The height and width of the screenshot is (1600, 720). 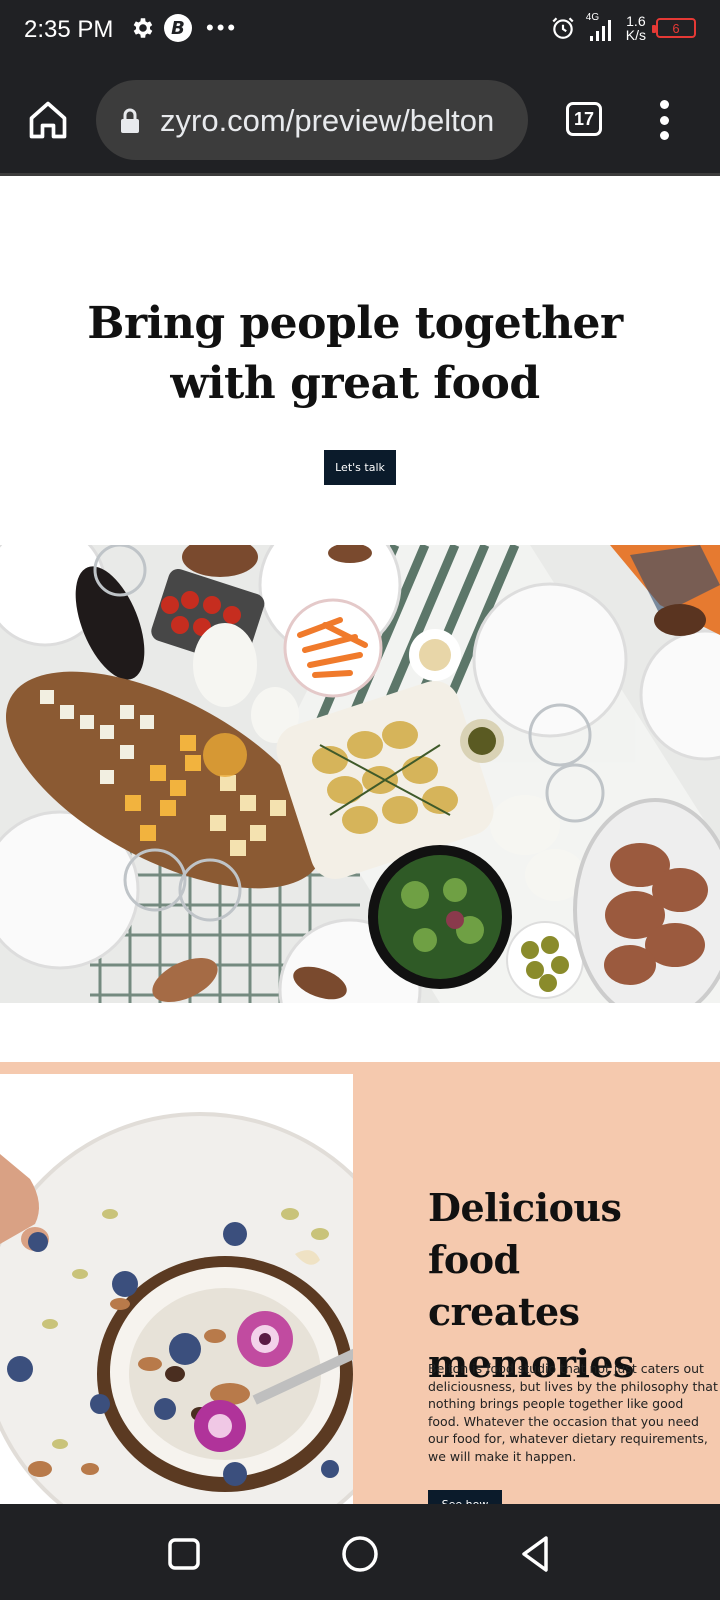 What do you see at coordinates (360, 467) in the screenshot?
I see `lets-talk-button: Let's talk` at bounding box center [360, 467].